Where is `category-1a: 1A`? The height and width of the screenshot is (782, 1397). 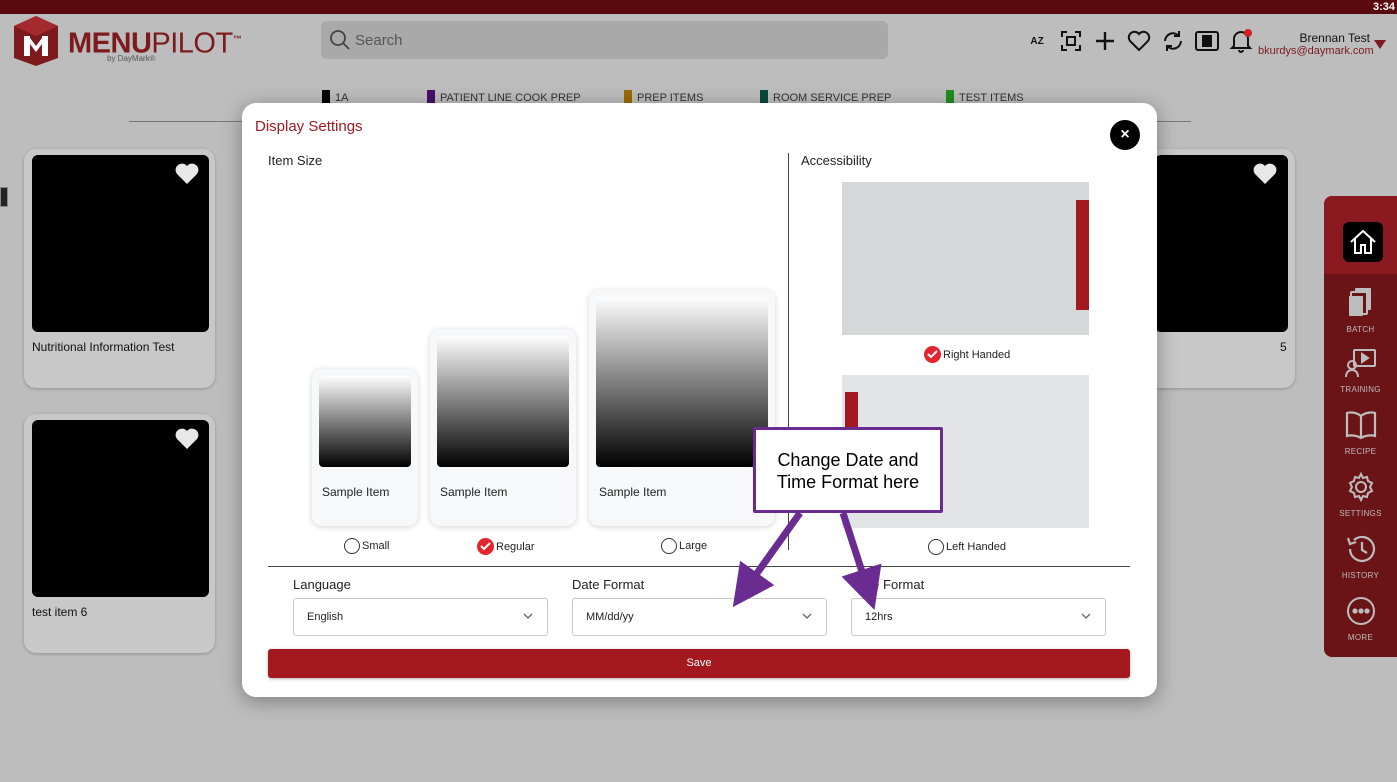
category-1a: 1A is located at coordinates (335, 96).